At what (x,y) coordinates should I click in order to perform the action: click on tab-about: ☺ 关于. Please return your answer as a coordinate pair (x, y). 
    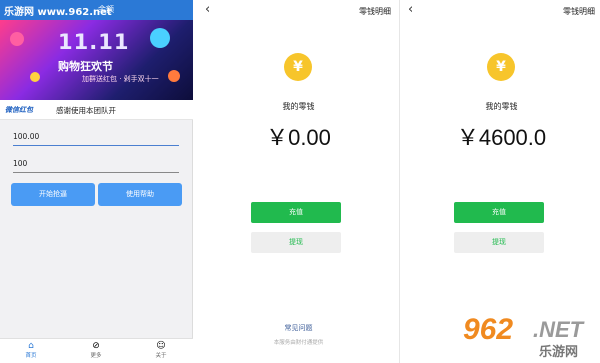
    Looking at the image, I should click on (161, 350).